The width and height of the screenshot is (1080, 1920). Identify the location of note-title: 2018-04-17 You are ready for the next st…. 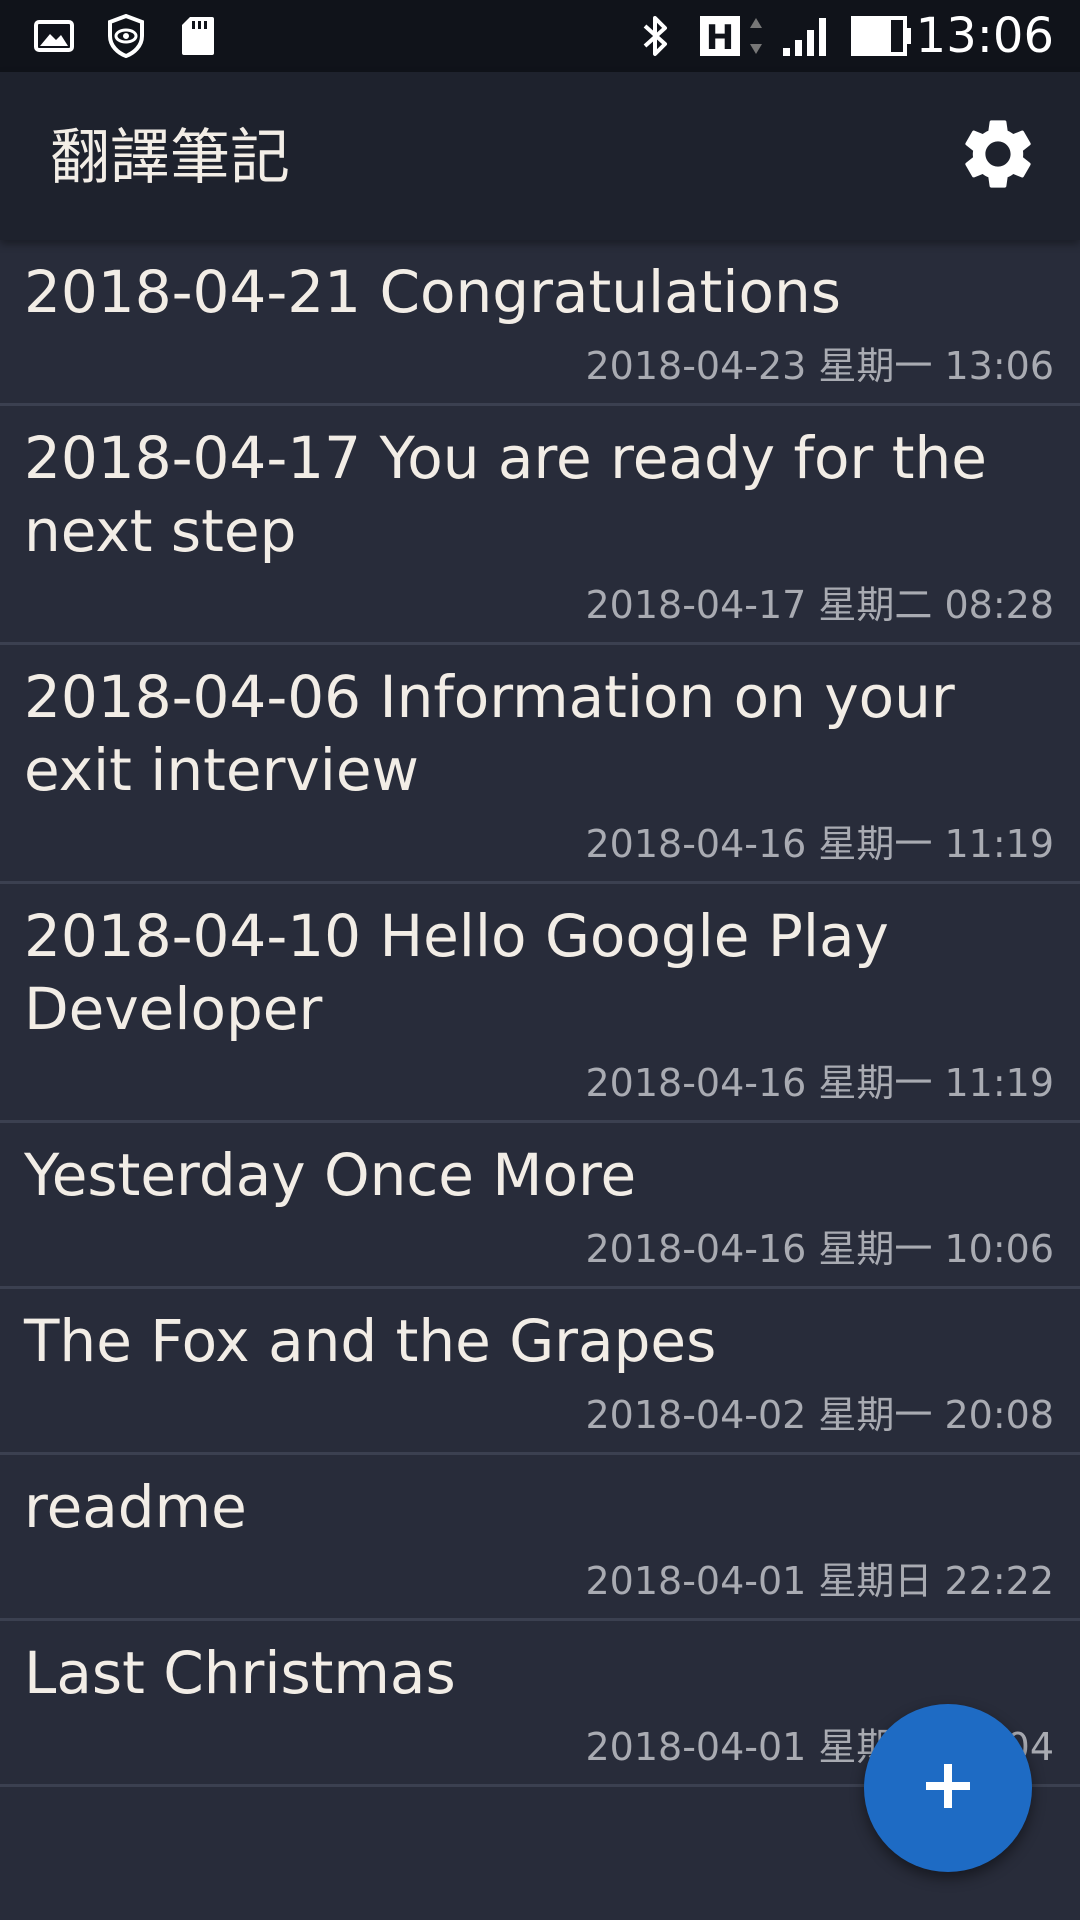
(505, 494).